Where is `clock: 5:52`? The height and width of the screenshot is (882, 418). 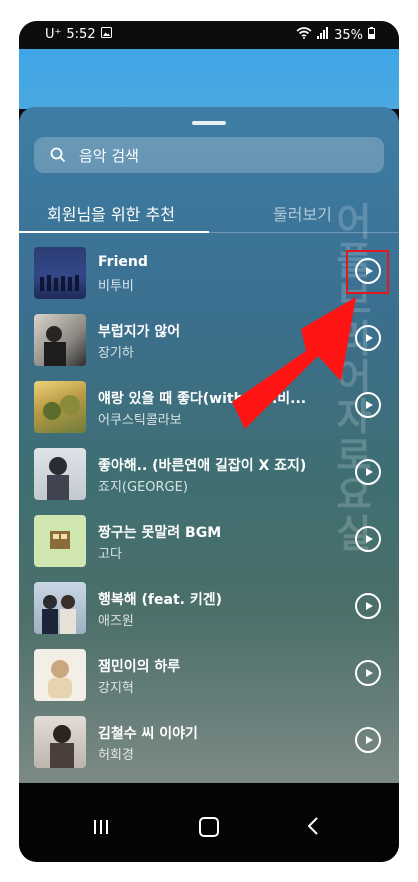 clock: 5:52 is located at coordinates (81, 34).